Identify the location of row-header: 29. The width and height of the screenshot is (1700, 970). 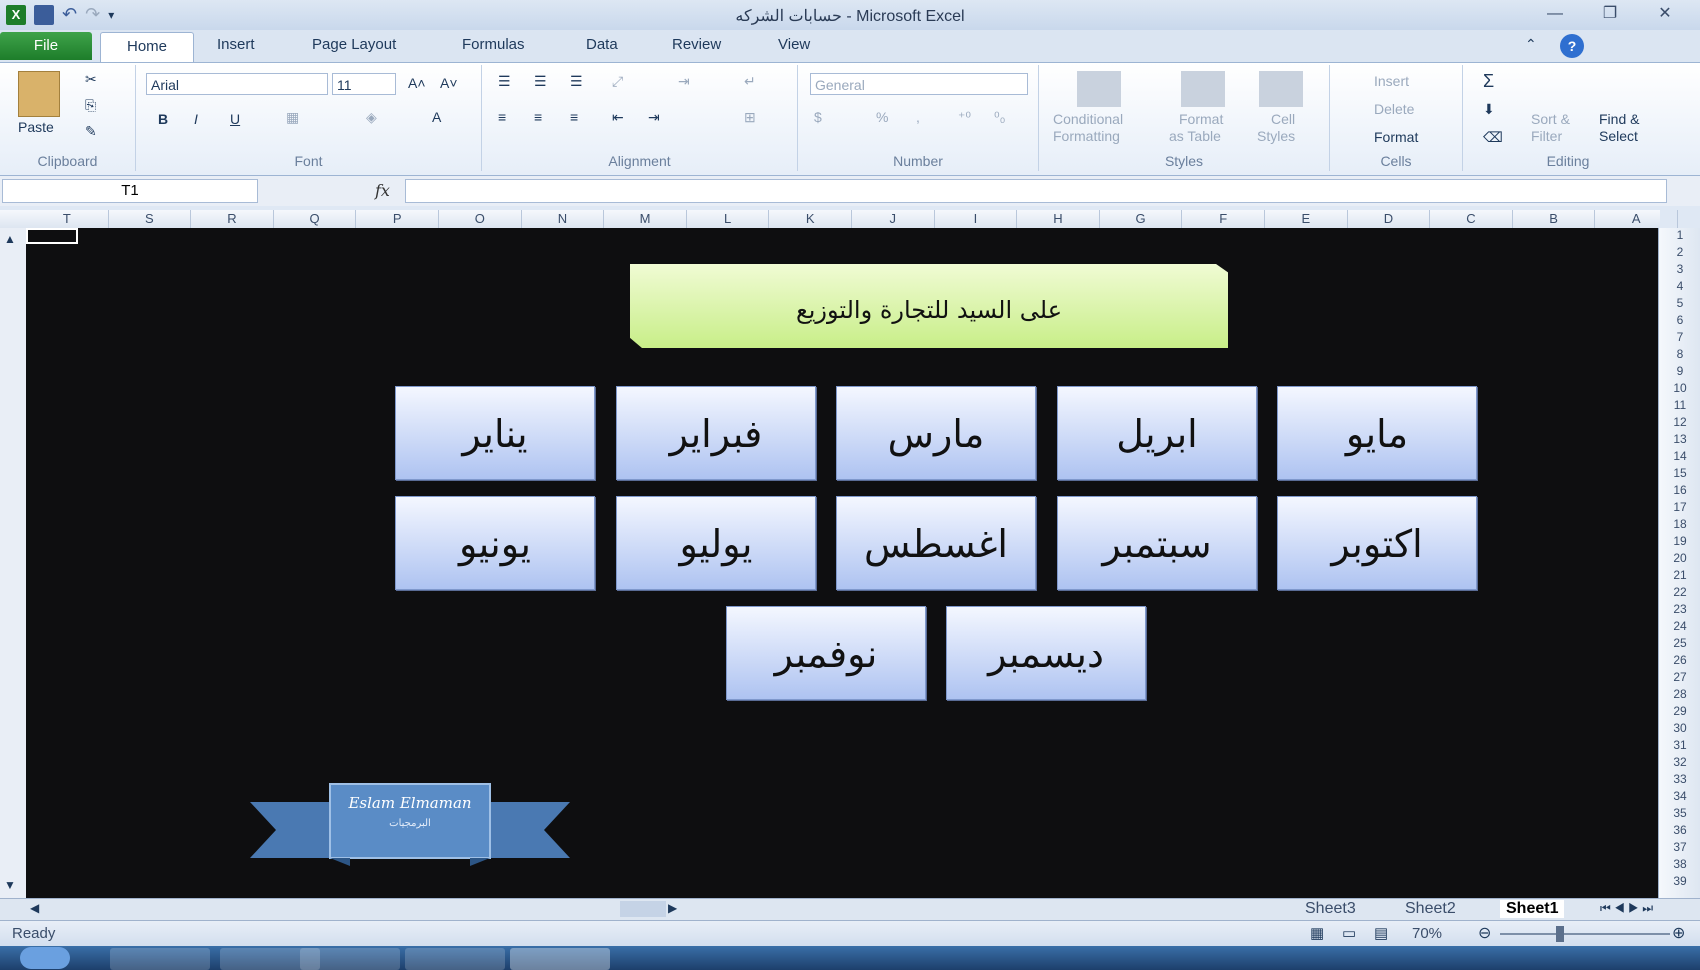
(1679, 711).